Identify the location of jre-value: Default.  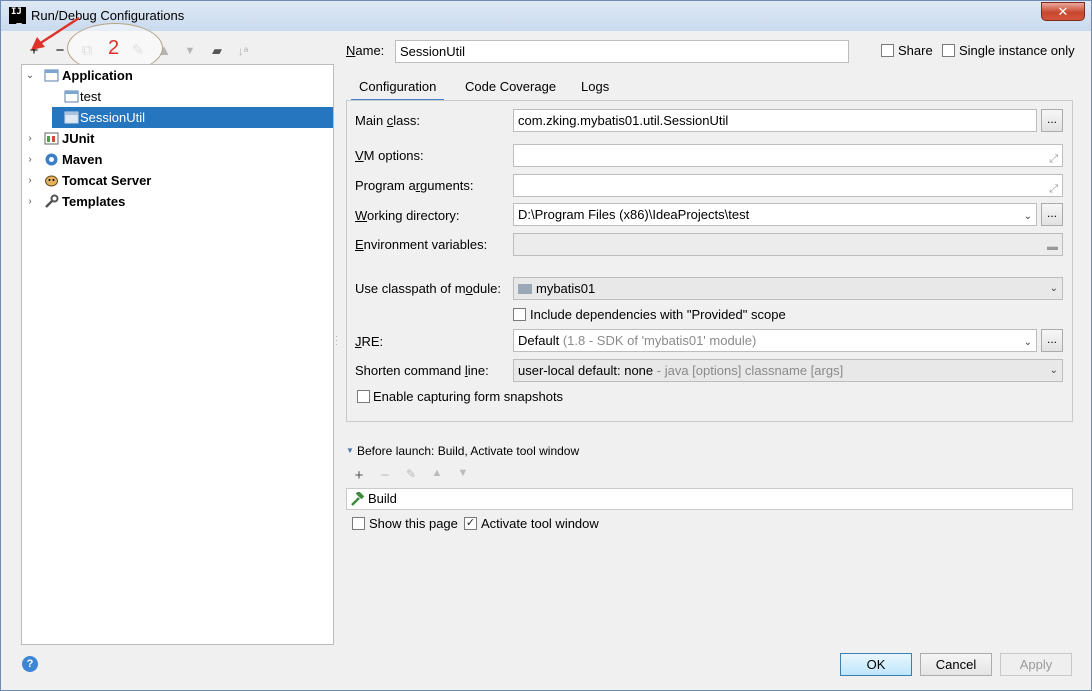
(539, 340).